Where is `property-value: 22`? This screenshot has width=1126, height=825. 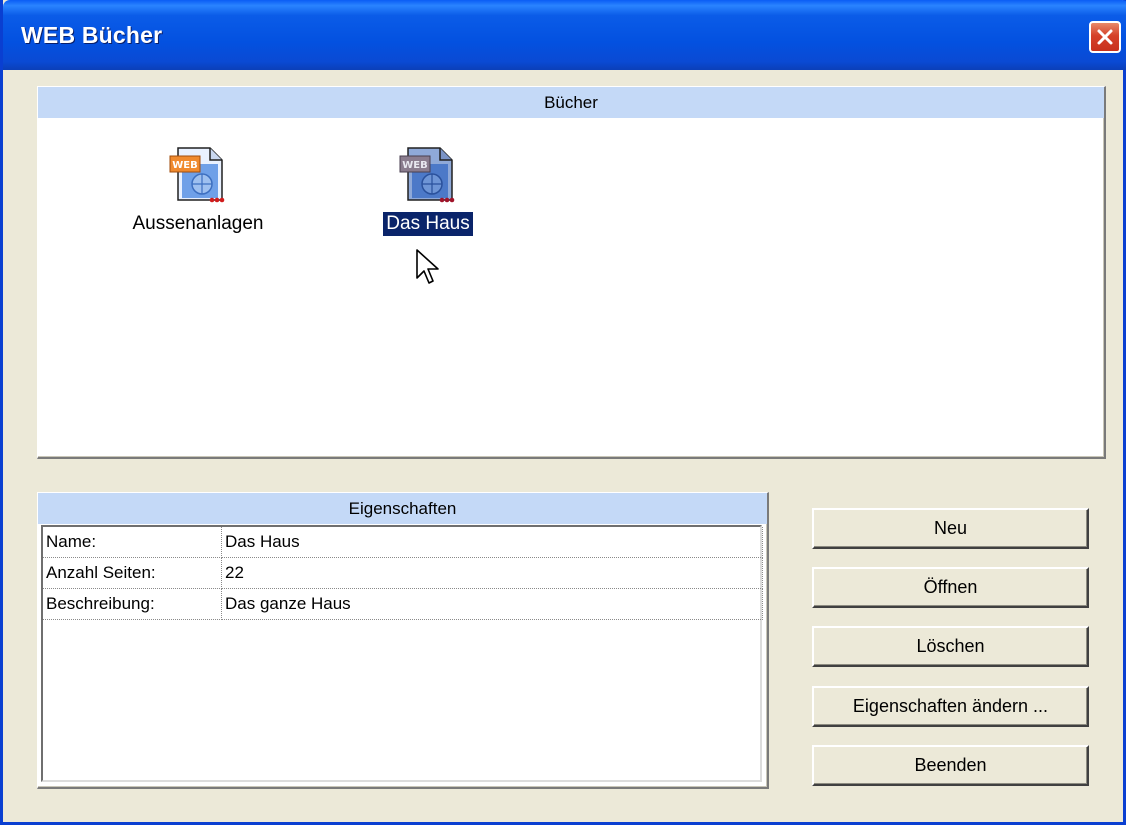
property-value: 22 is located at coordinates (492, 573).